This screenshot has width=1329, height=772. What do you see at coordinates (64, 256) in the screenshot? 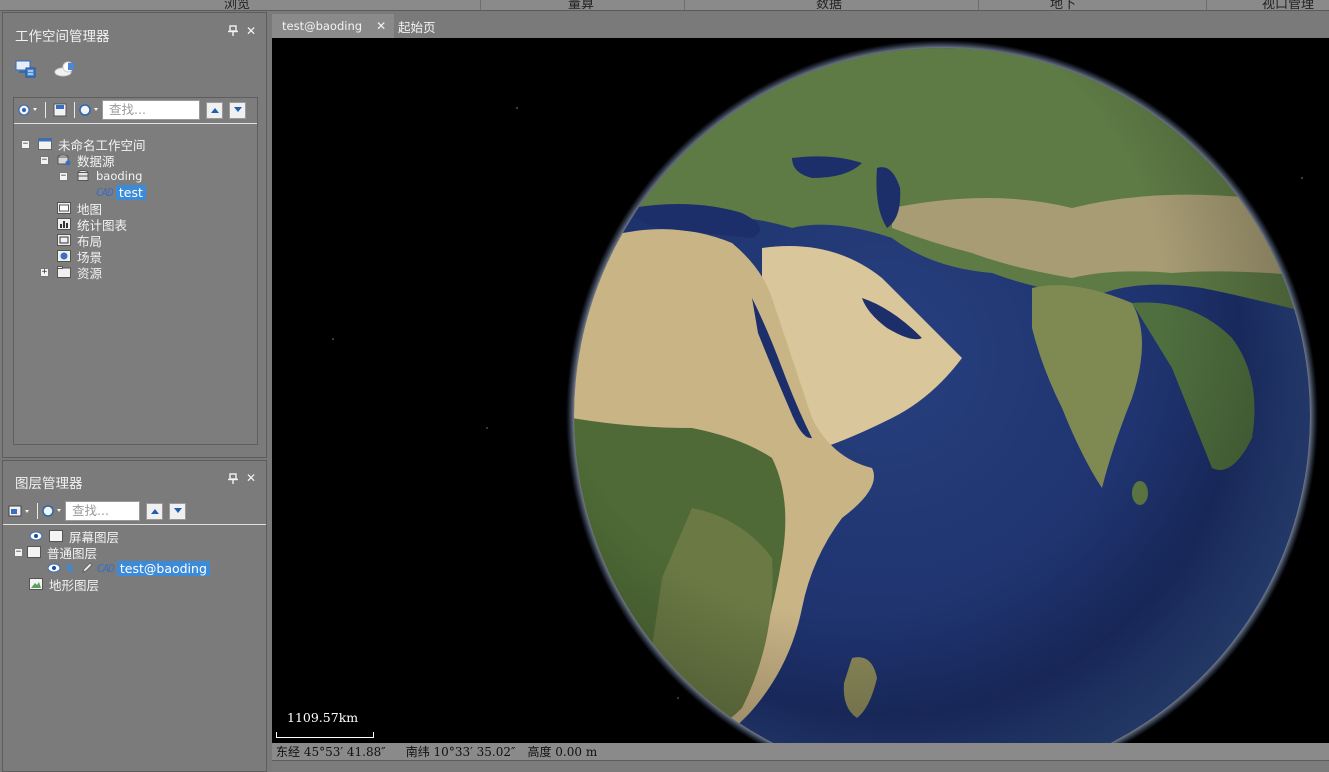
I see `scene-folder-icon` at bounding box center [64, 256].